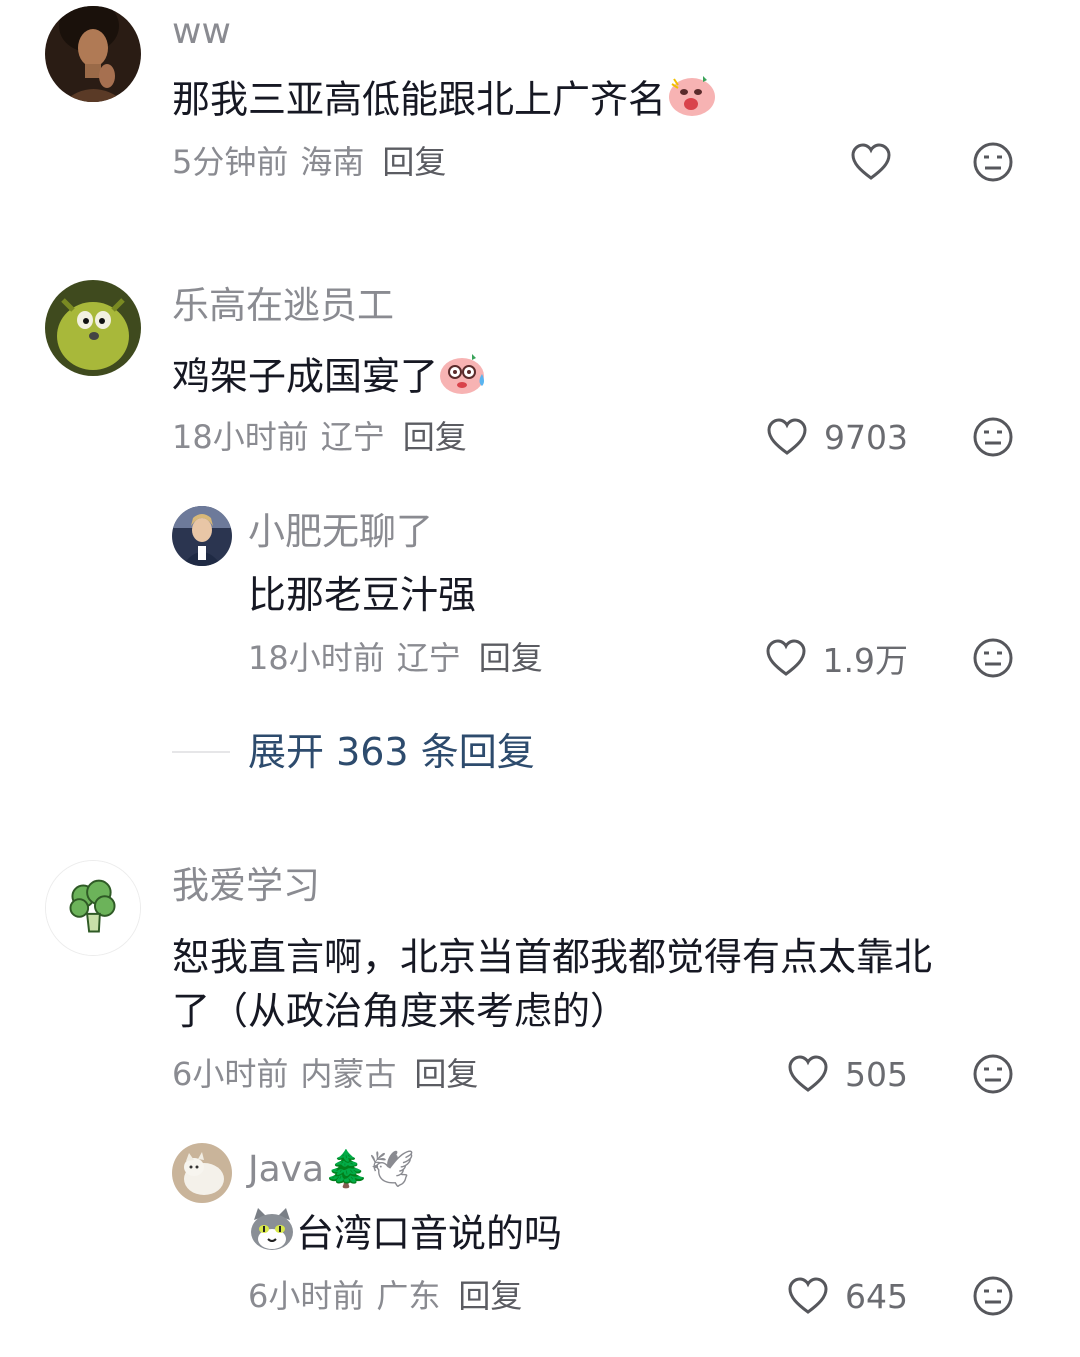 Image resolution: width=1080 pixels, height=1357 pixels. What do you see at coordinates (246, 886) in the screenshot?
I see `comment-username: 我爱学习` at bounding box center [246, 886].